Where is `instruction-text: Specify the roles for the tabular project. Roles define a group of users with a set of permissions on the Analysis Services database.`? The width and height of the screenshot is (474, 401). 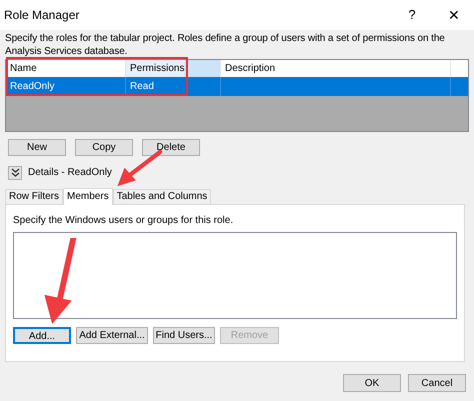
instruction-text: Specify the roles for the tabular project. Roles define a group of users with a set of permissions on the Analysis Services database. is located at coordinates (225, 45).